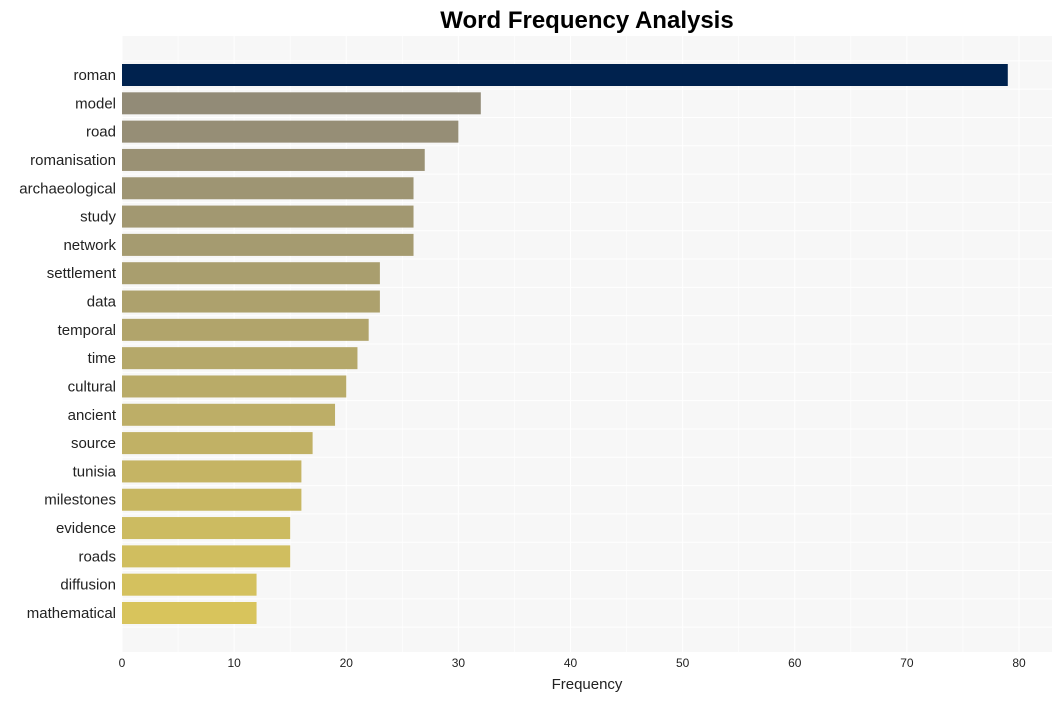 The width and height of the screenshot is (1061, 701). I want to click on bar-mathematical, so click(189, 613).